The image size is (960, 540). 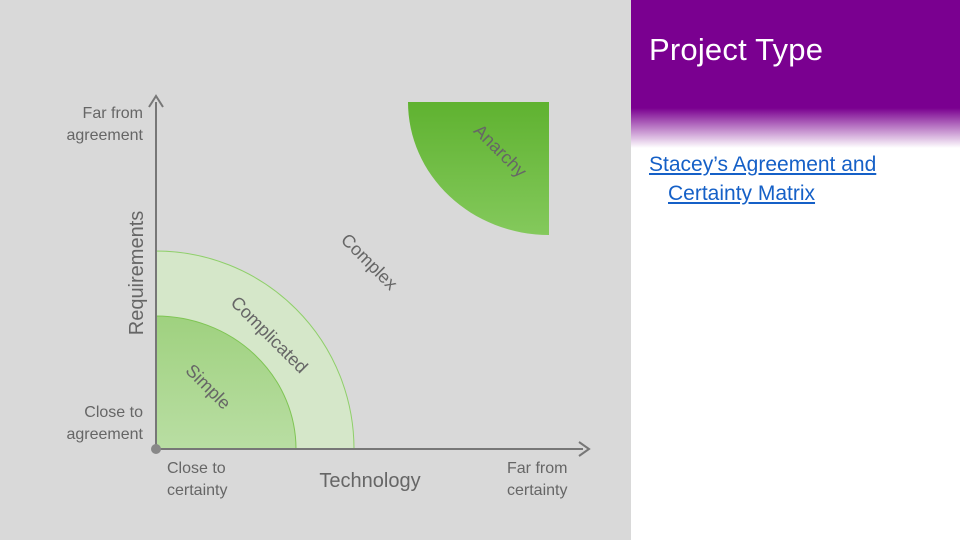 What do you see at coordinates (742, 193) in the screenshot?
I see `link-line-2: Certainty Matrix` at bounding box center [742, 193].